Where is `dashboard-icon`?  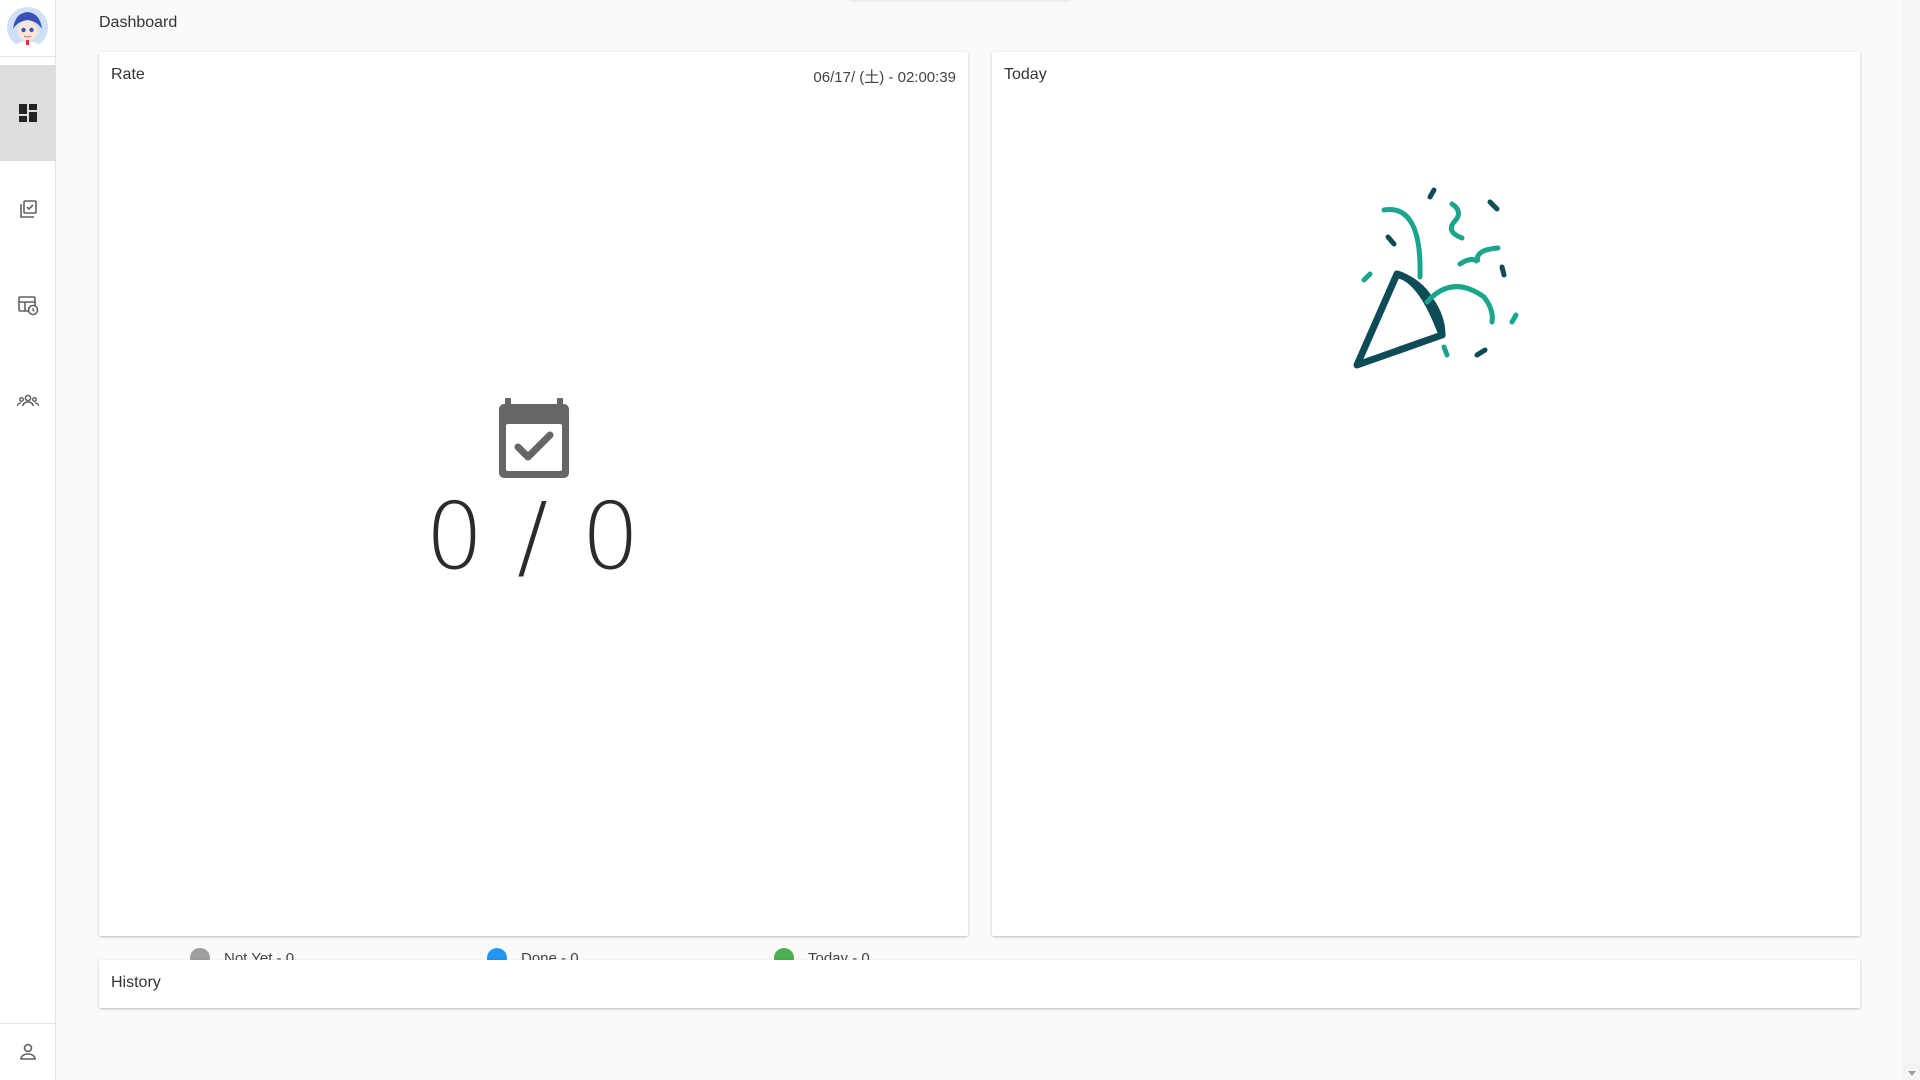
dashboard-icon is located at coordinates (28, 113).